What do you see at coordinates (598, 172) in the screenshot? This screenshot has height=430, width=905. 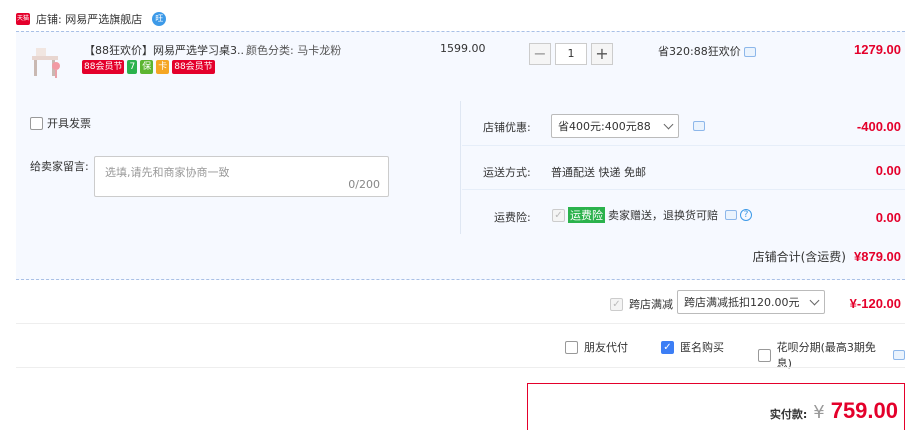 I see `shipping-value: 普通配送 快递 免邮` at bounding box center [598, 172].